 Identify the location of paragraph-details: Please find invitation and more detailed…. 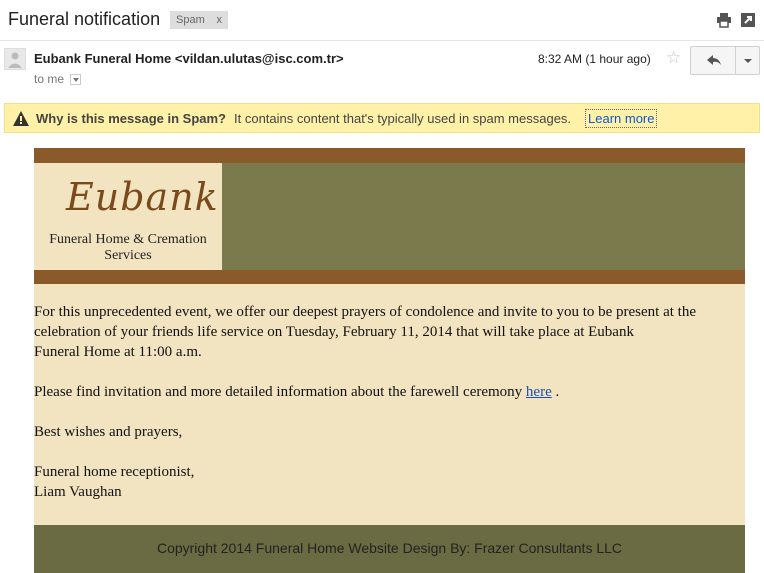
(384, 392).